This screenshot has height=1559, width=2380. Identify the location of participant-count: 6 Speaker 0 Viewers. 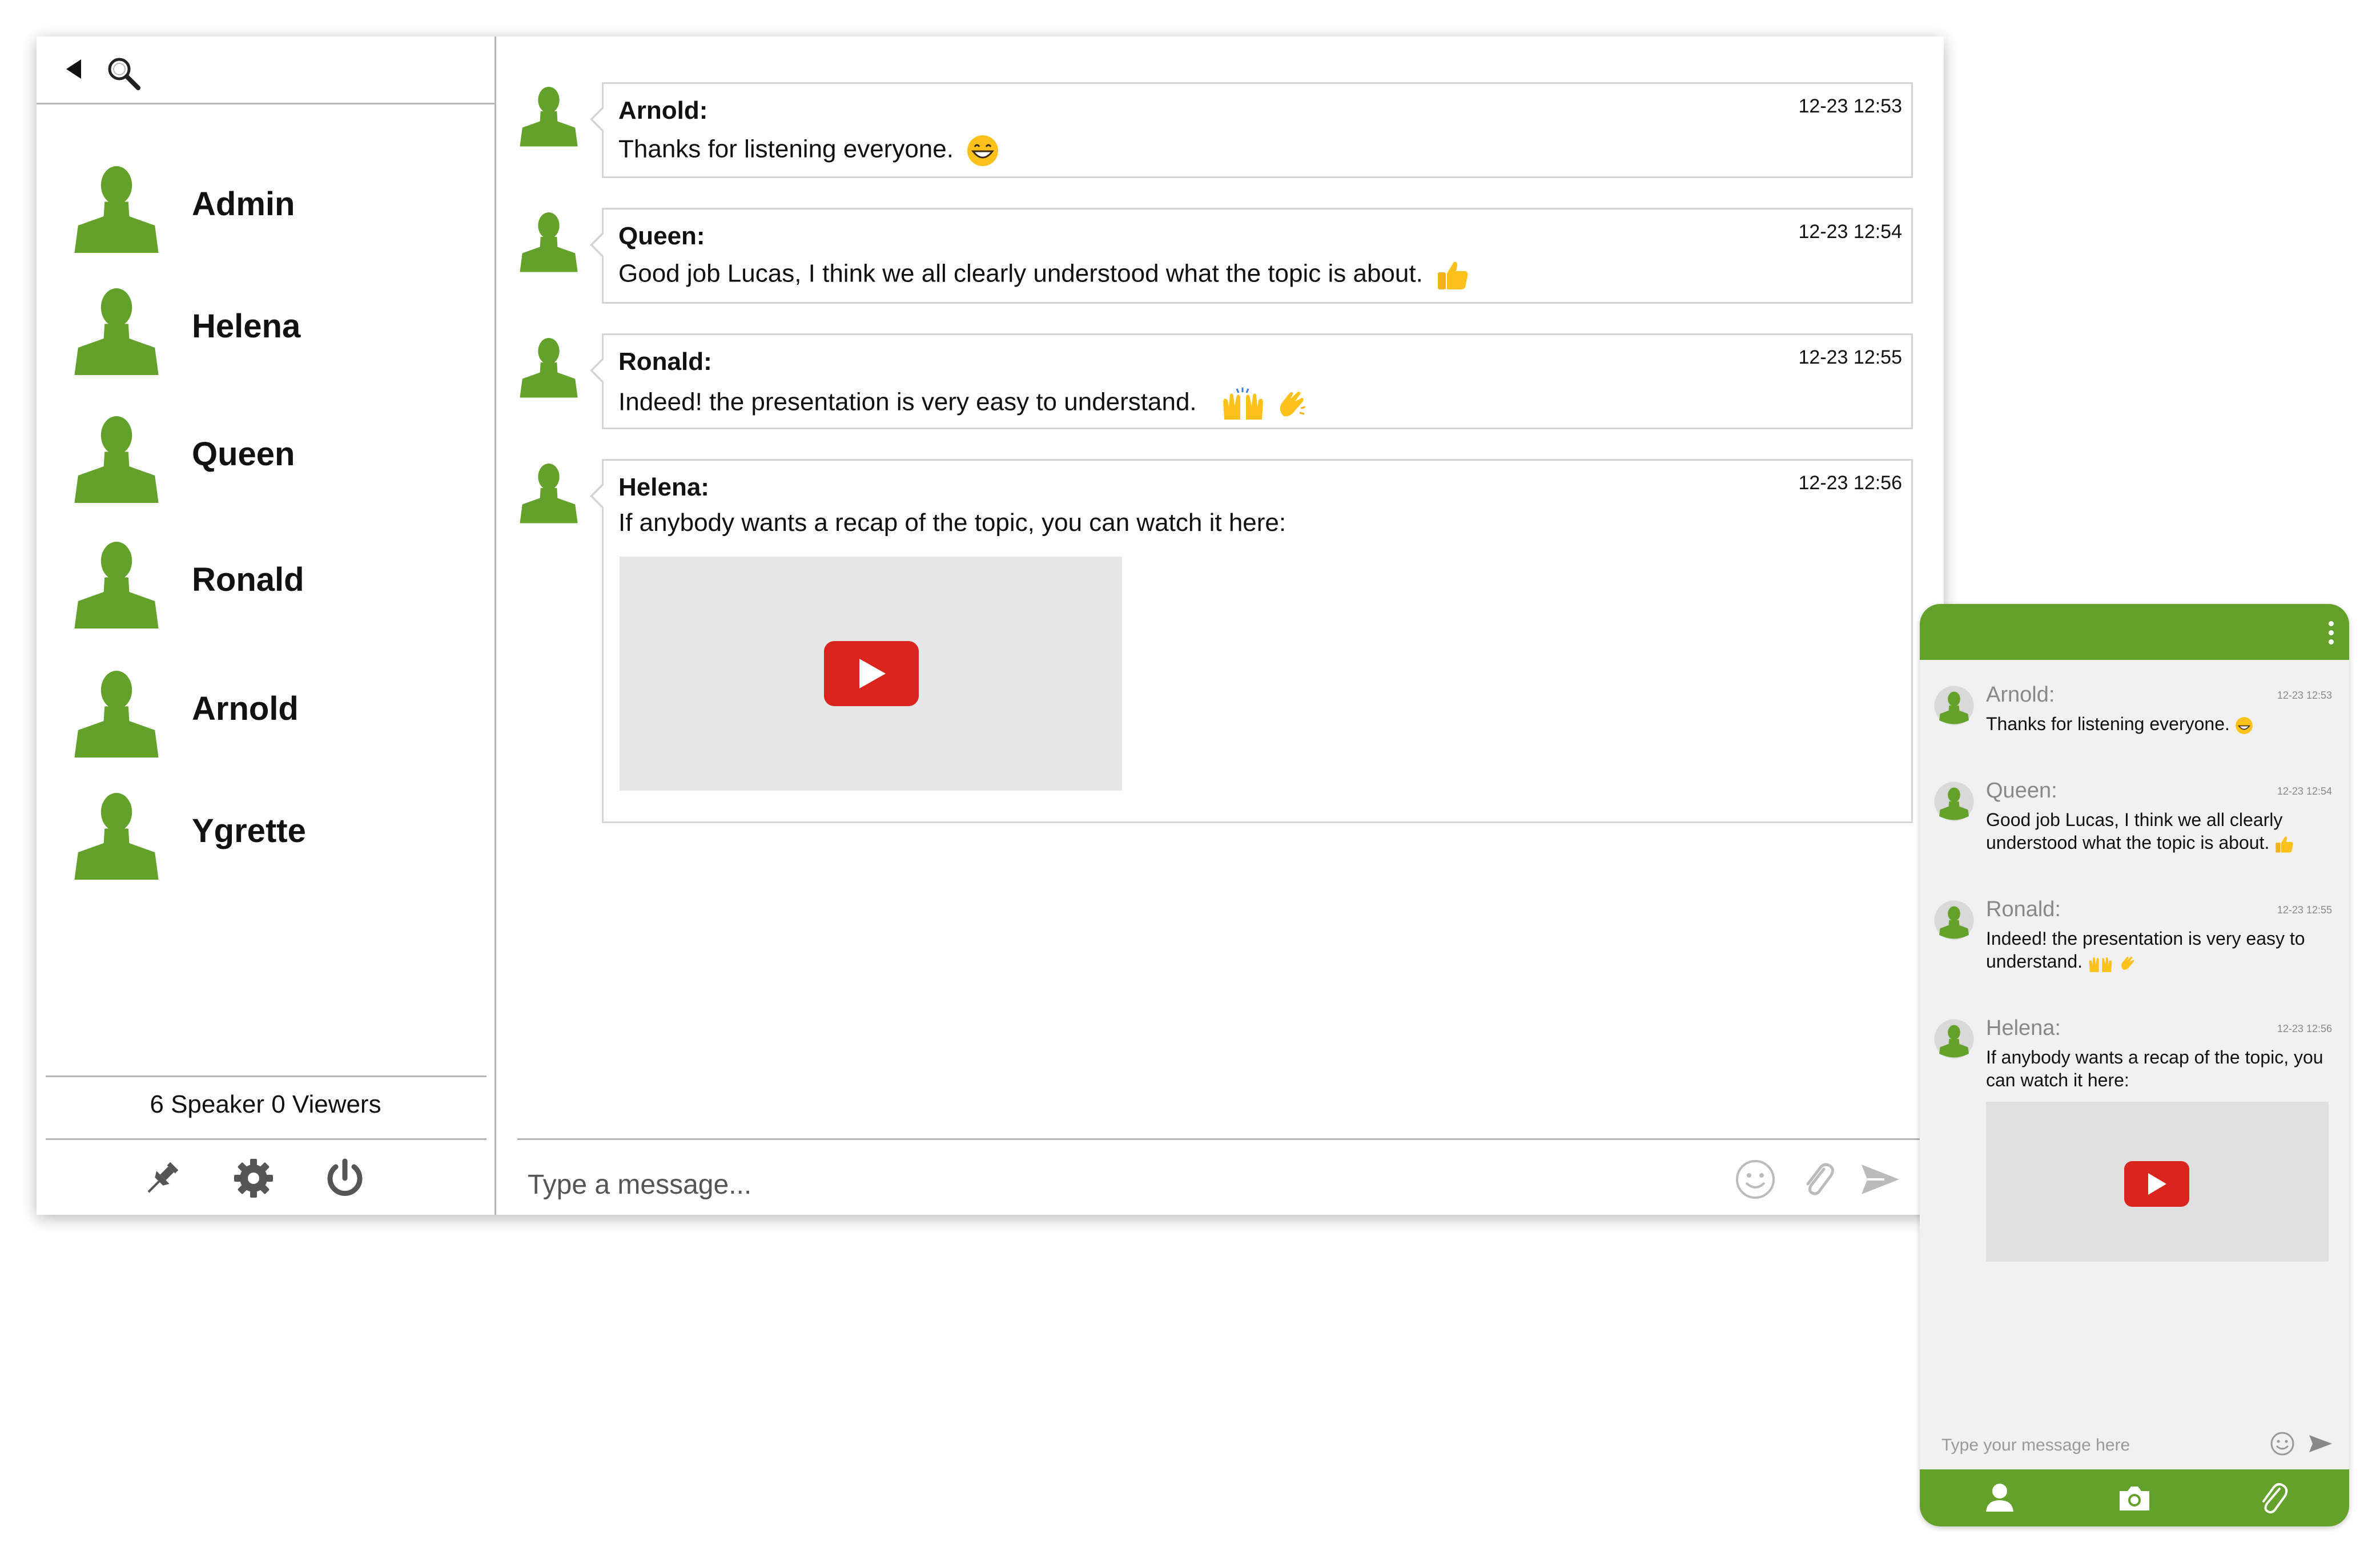
(265, 1104).